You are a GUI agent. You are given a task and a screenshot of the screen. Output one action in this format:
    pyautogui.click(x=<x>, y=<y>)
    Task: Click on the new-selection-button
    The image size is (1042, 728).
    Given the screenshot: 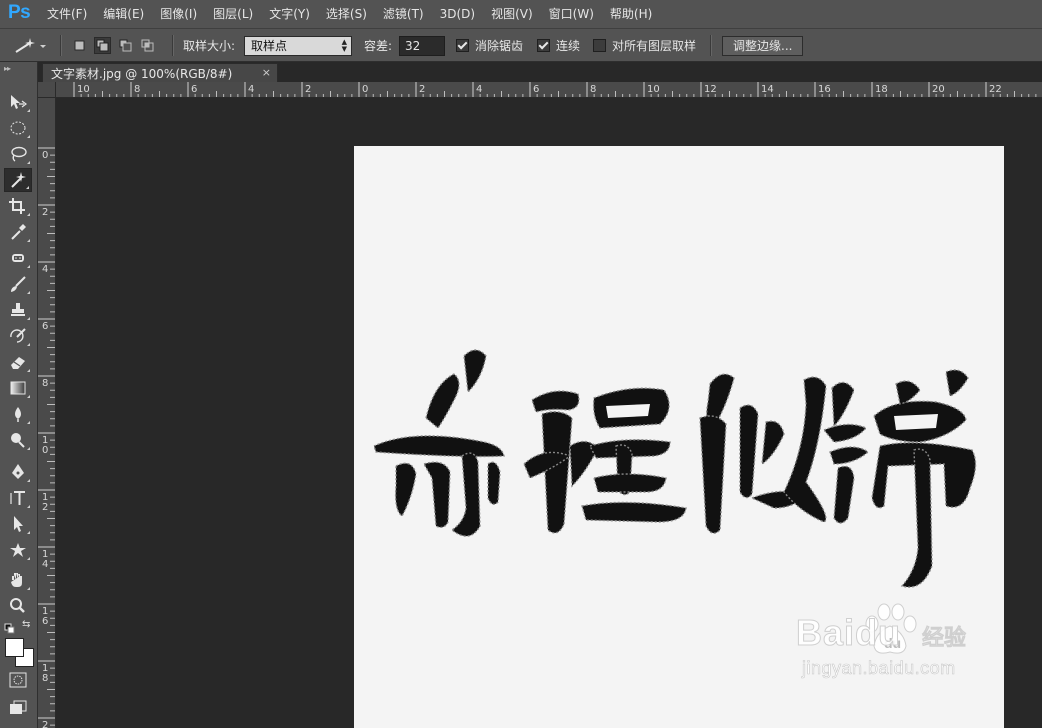 What is the action you would take?
    pyautogui.click(x=79, y=45)
    